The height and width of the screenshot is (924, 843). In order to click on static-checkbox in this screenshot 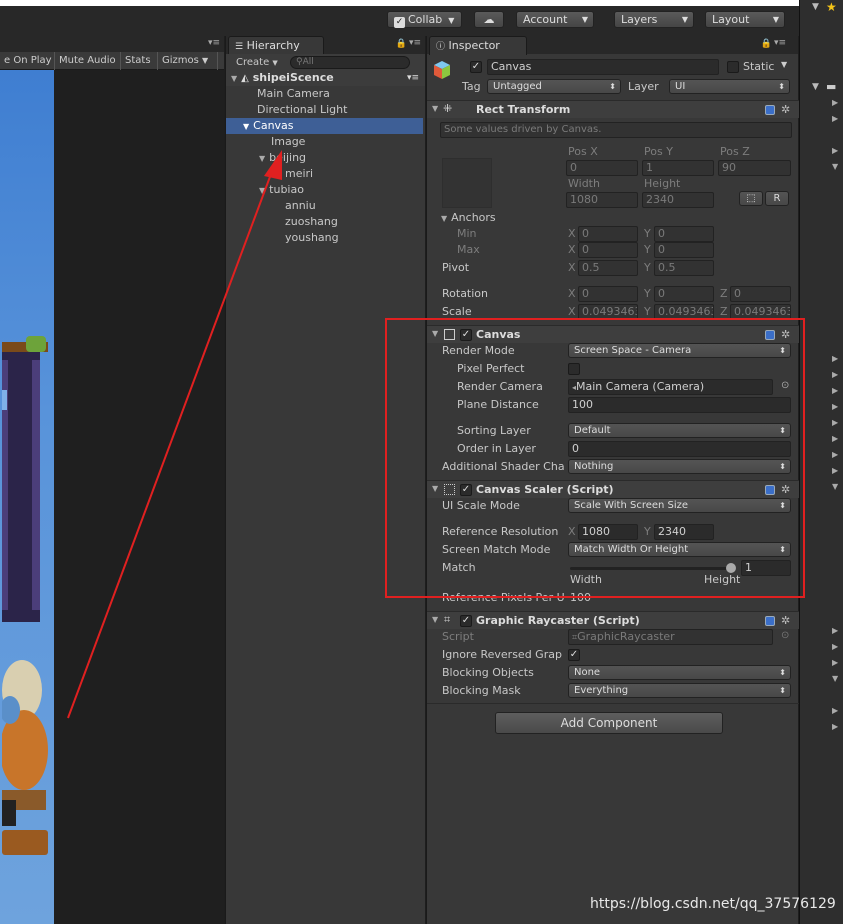, I will do `click(733, 67)`.